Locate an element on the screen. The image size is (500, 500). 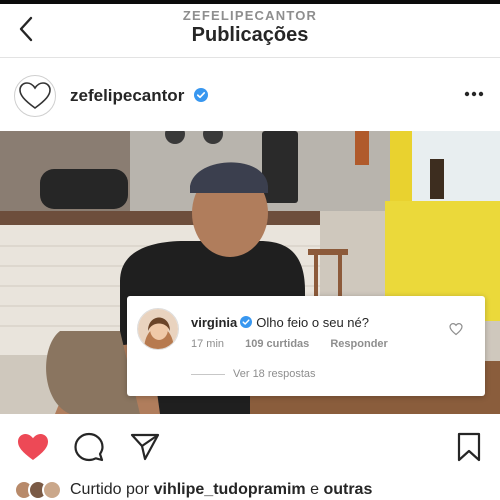
heart-filled-icon is located at coordinates (33, 447).